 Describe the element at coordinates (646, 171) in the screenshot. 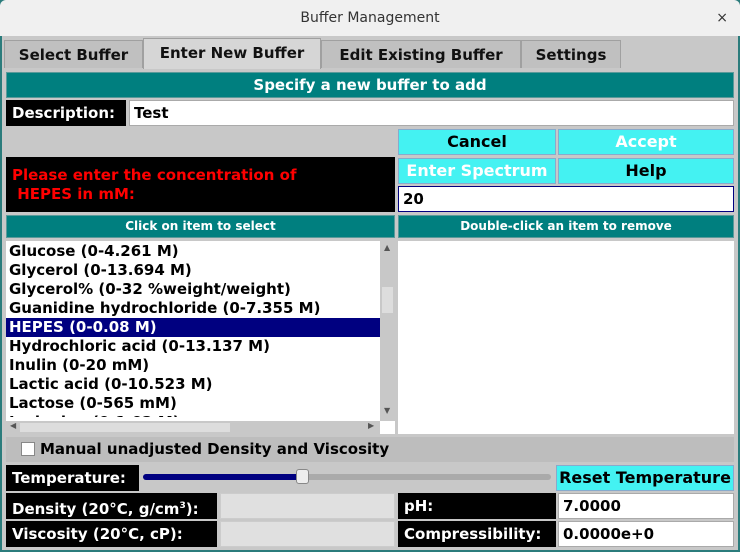

I see `help-button: Help` at that location.